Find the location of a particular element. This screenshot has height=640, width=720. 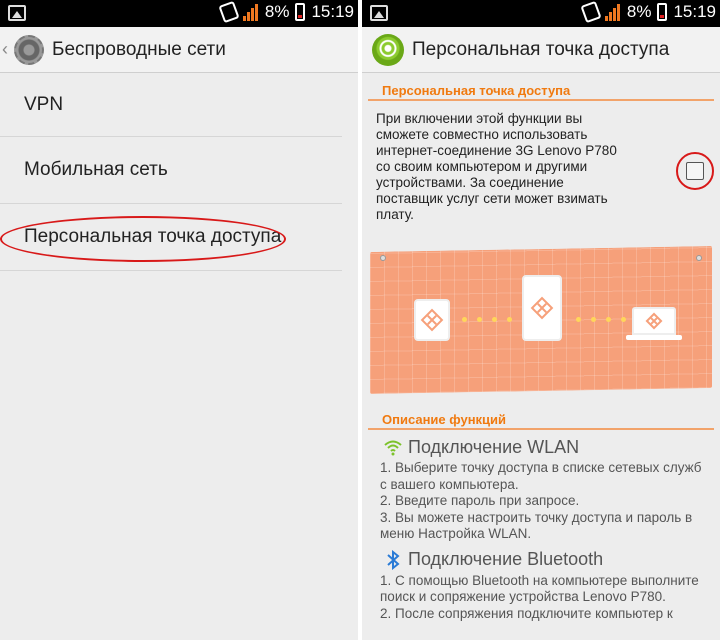

page-title: Персональная точка доступа is located at coordinates (541, 49).